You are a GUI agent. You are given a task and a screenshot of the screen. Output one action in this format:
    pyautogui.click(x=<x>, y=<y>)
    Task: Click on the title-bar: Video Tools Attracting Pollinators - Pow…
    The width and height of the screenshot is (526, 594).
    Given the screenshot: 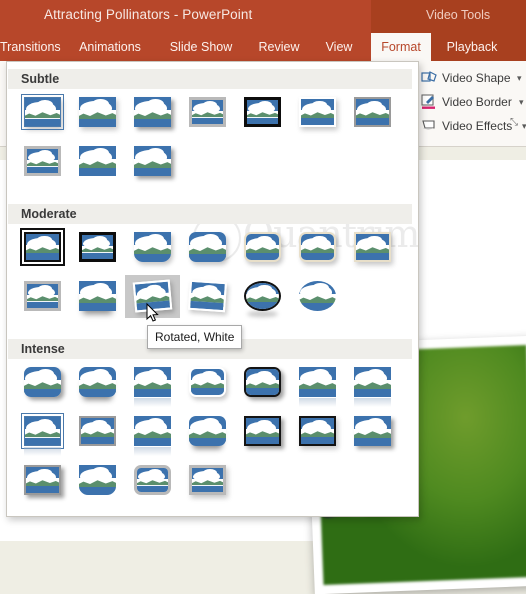 What is the action you would take?
    pyautogui.click(x=263, y=16)
    